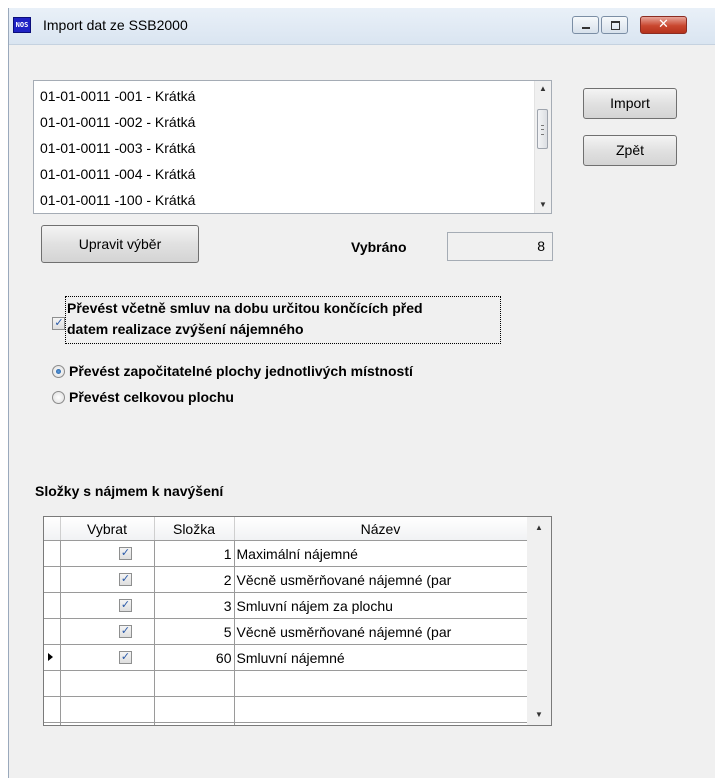 Image resolution: width=715 pixels, height=778 pixels. What do you see at coordinates (500, 246) in the screenshot?
I see `selected-count-field: 8` at bounding box center [500, 246].